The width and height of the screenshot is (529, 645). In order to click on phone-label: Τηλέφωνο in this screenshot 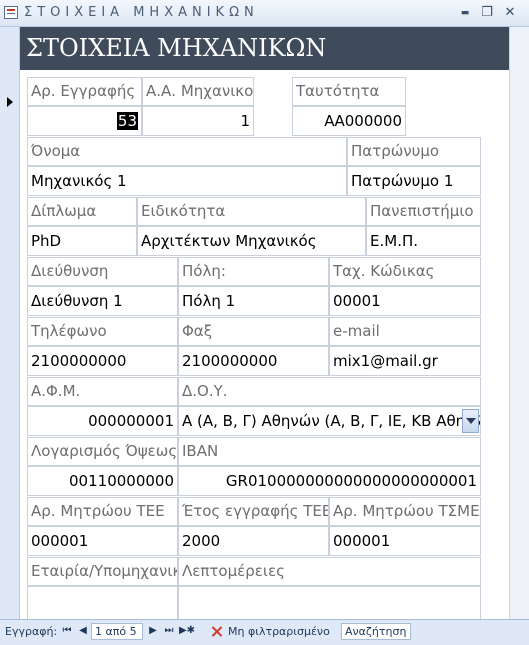, I will do `click(102, 331)`.